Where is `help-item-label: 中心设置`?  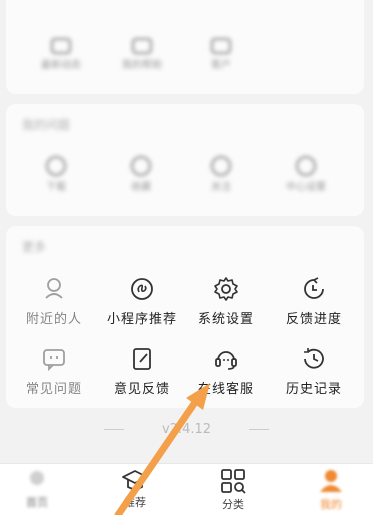 help-item-label: 中心设置 is located at coordinates (306, 187).